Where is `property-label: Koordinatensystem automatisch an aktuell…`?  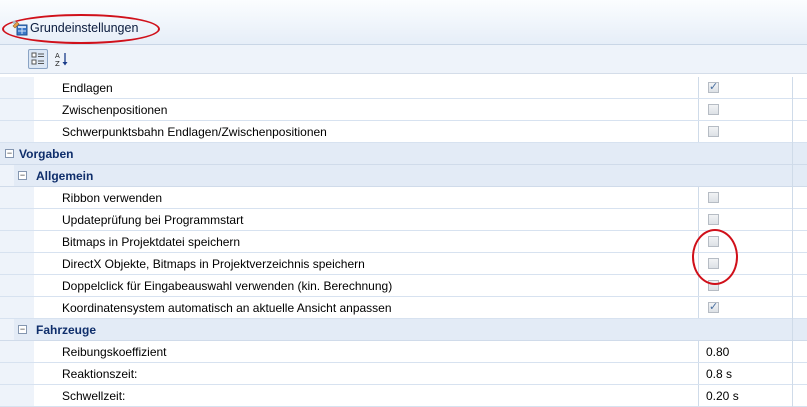 property-label: Koordinatensystem automatisch an aktuell… is located at coordinates (227, 308).